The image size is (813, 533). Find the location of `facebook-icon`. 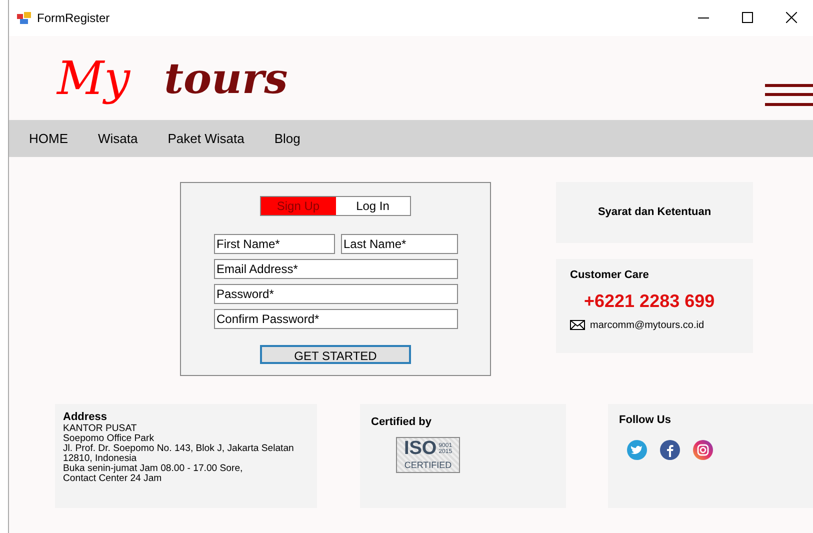

facebook-icon is located at coordinates (670, 449).